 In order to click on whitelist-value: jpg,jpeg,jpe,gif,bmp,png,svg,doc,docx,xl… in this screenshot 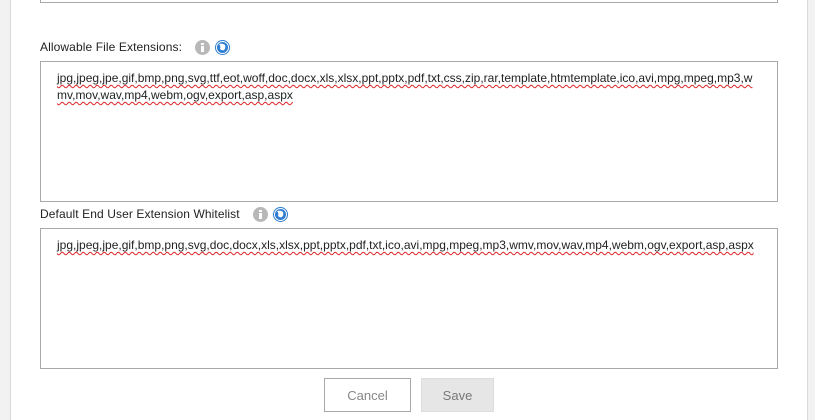, I will do `click(405, 245)`.